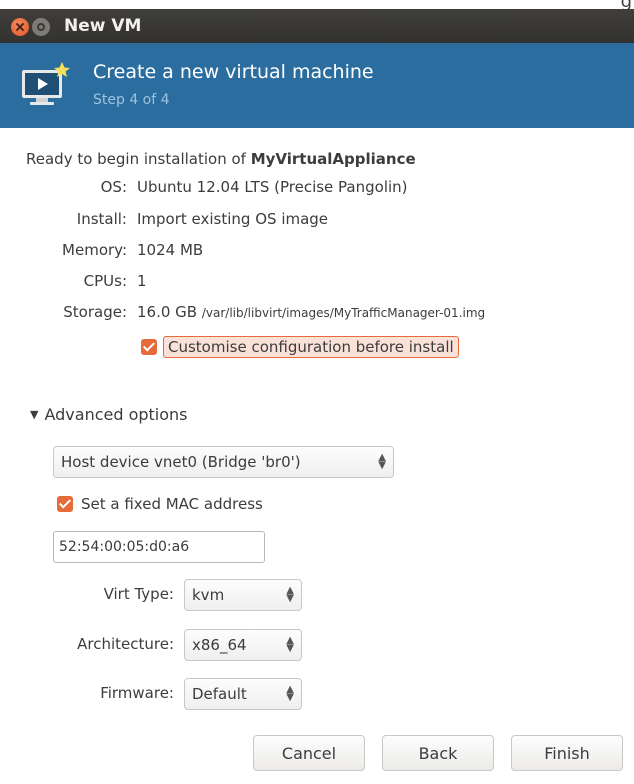  What do you see at coordinates (172, 504) in the screenshot?
I see `fixed-mac-label: Set a fixed MAC address` at bounding box center [172, 504].